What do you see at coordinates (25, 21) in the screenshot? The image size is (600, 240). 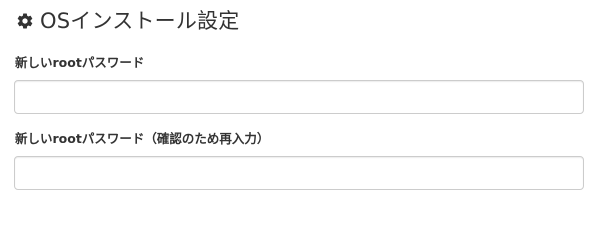 I see `gear-icon` at bounding box center [25, 21].